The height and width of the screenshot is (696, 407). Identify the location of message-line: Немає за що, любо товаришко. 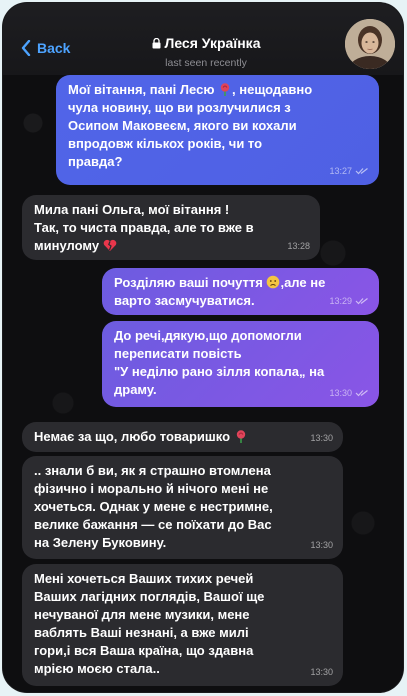
(183, 437).